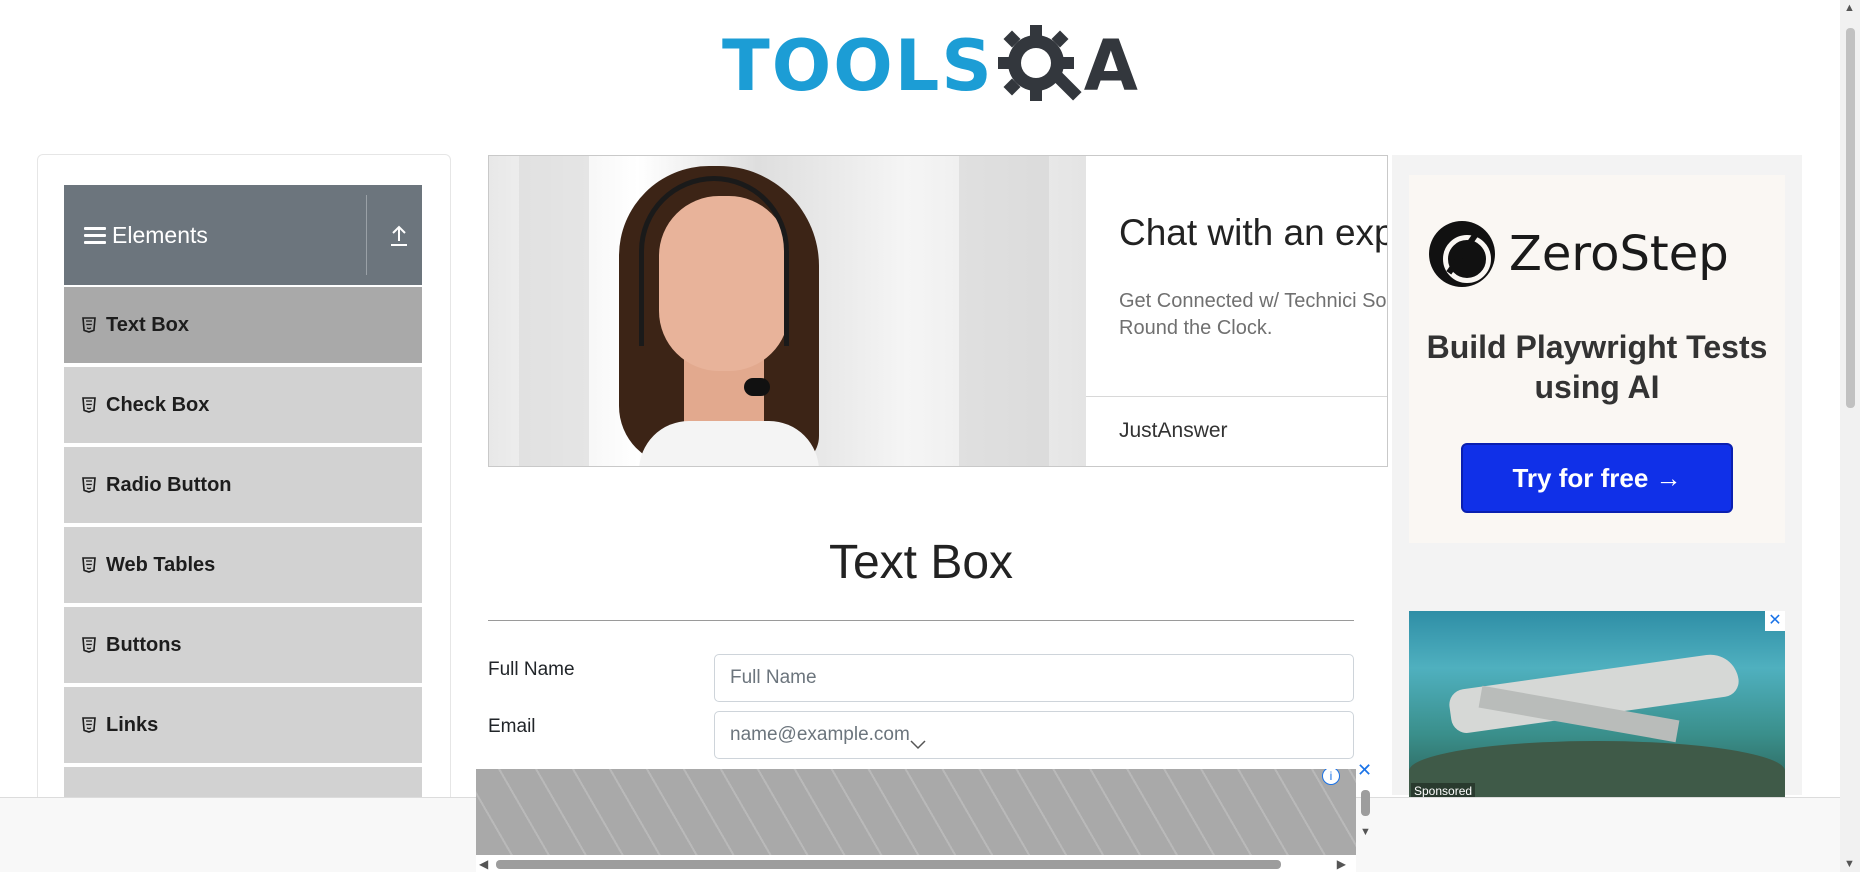 The width and height of the screenshot is (1860, 872). Describe the element at coordinates (161, 564) in the screenshot. I see `sidebar-item-label: Web Tables` at that location.